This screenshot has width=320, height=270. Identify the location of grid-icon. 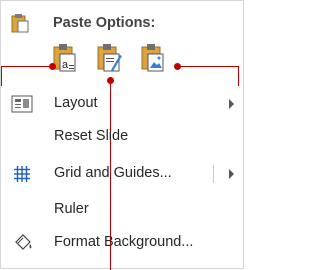
(22, 176).